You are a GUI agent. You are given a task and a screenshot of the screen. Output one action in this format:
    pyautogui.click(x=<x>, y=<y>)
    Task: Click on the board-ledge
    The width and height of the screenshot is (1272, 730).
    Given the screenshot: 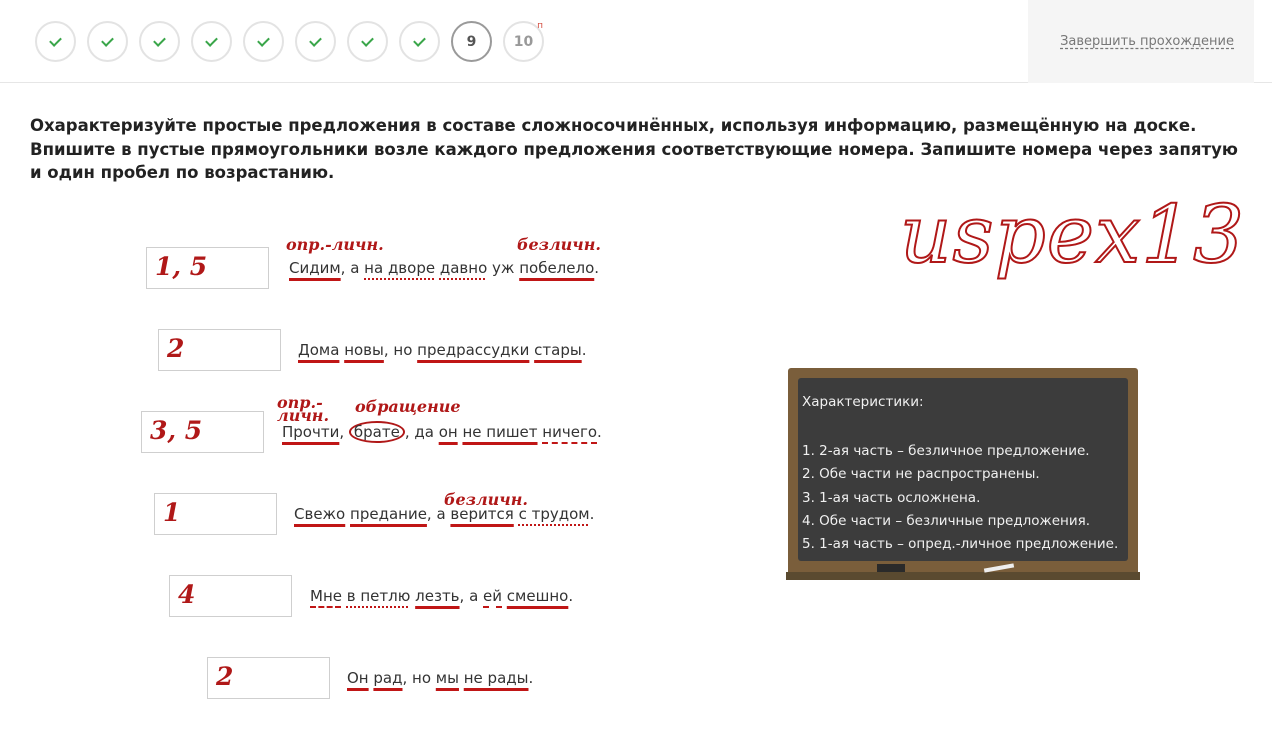 What is the action you would take?
    pyautogui.click(x=963, y=576)
    